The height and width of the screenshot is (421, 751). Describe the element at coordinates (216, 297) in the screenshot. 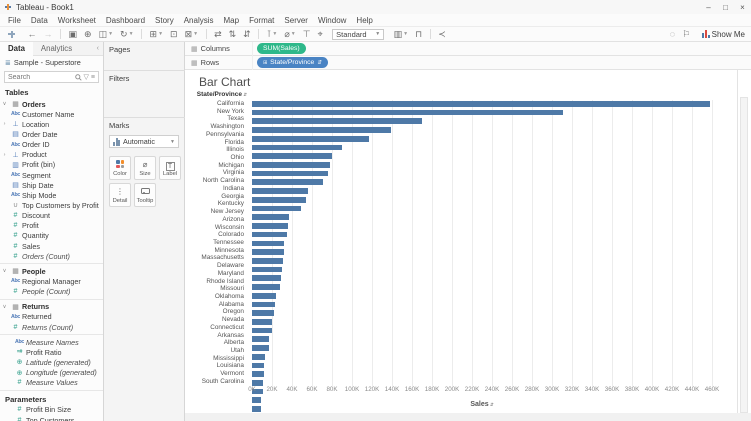

I see `category-label: Oklahoma` at that location.